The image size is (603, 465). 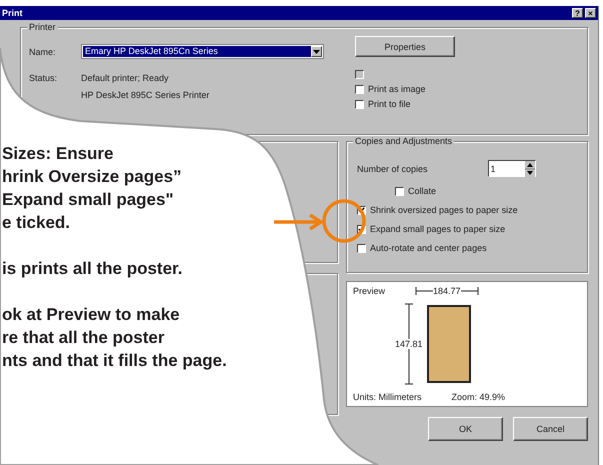 What do you see at coordinates (529, 168) in the screenshot?
I see `spin-arrows-icon` at bounding box center [529, 168].